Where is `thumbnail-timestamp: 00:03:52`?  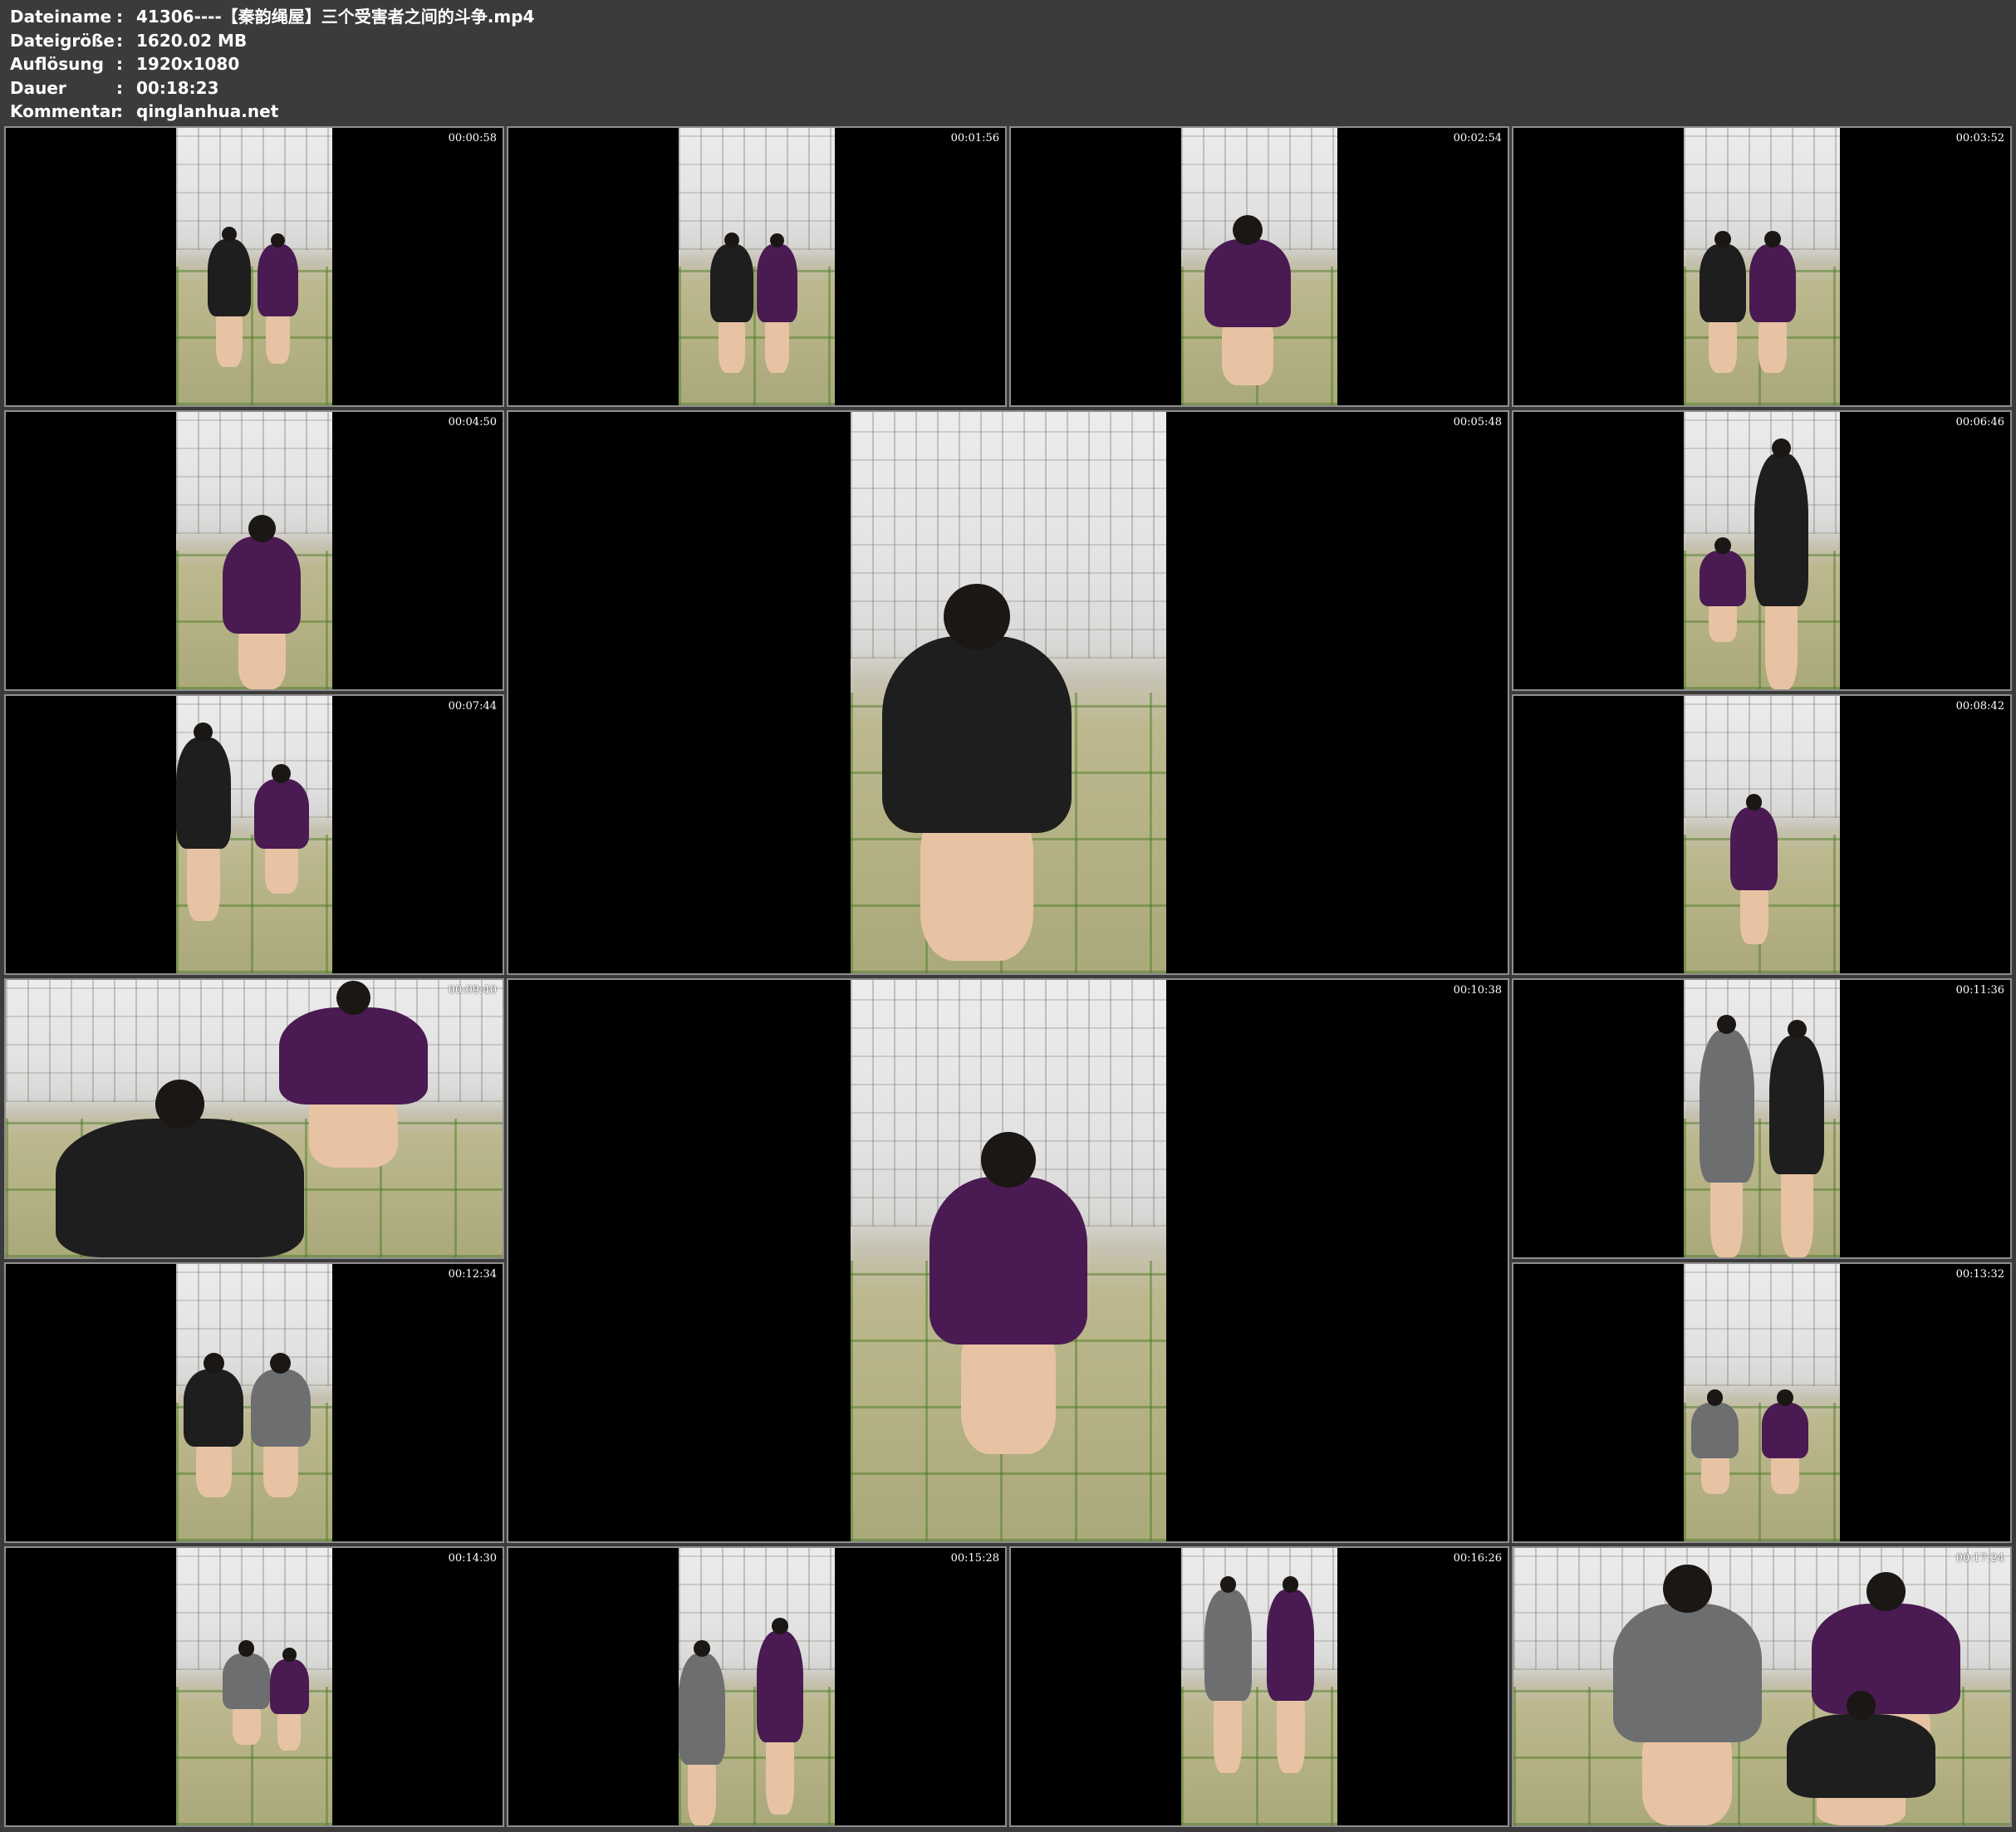 thumbnail-timestamp: 00:03:52 is located at coordinates (1980, 138).